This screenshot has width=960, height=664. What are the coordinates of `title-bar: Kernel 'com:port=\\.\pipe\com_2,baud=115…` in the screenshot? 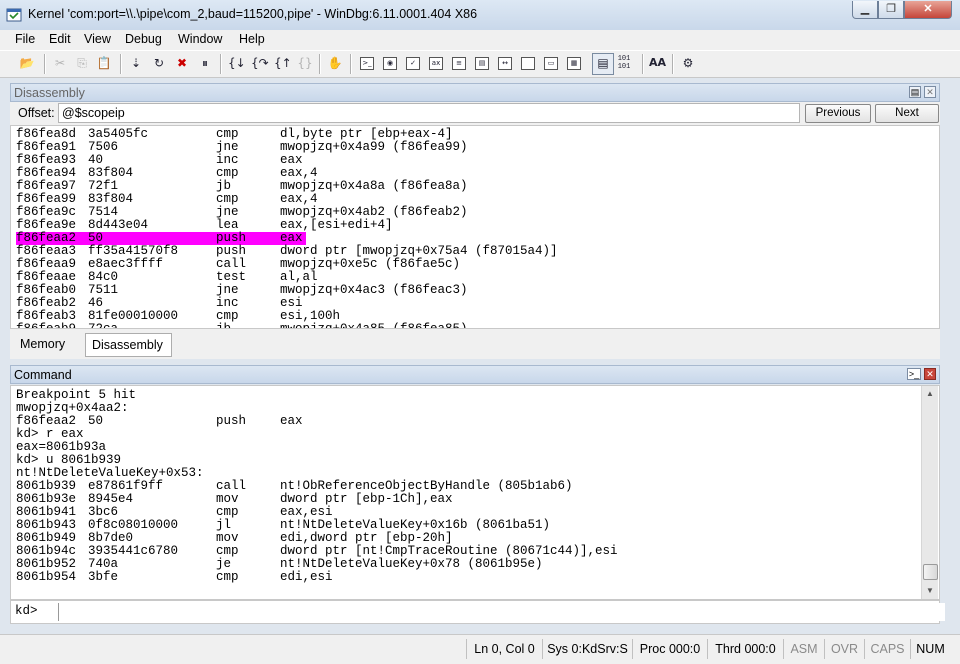 It's located at (480, 15).